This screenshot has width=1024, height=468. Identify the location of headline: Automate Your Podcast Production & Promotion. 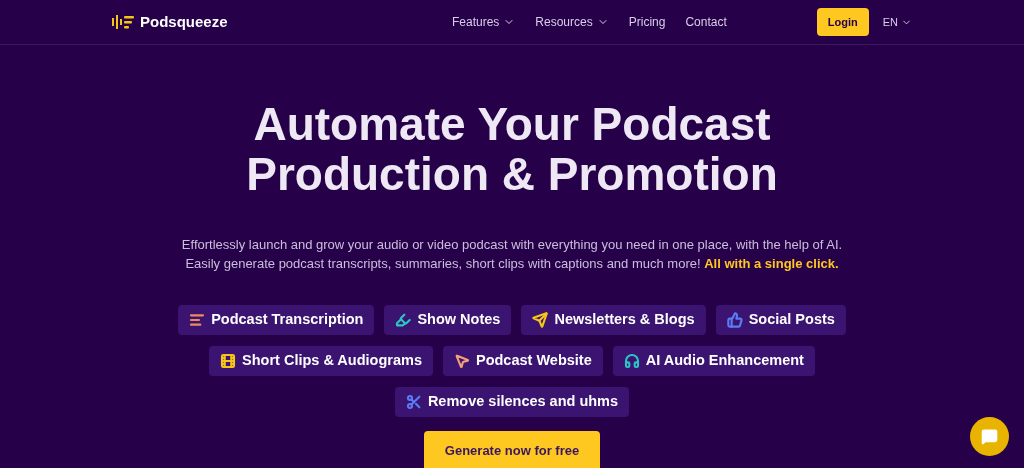
(512, 149).